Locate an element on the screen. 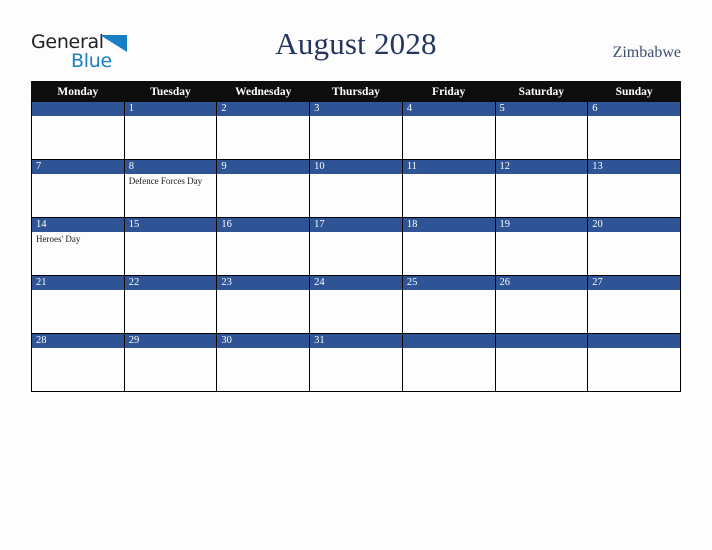 This screenshot has width=712, height=550. calendar-day-cell: 11 is located at coordinates (448, 188).